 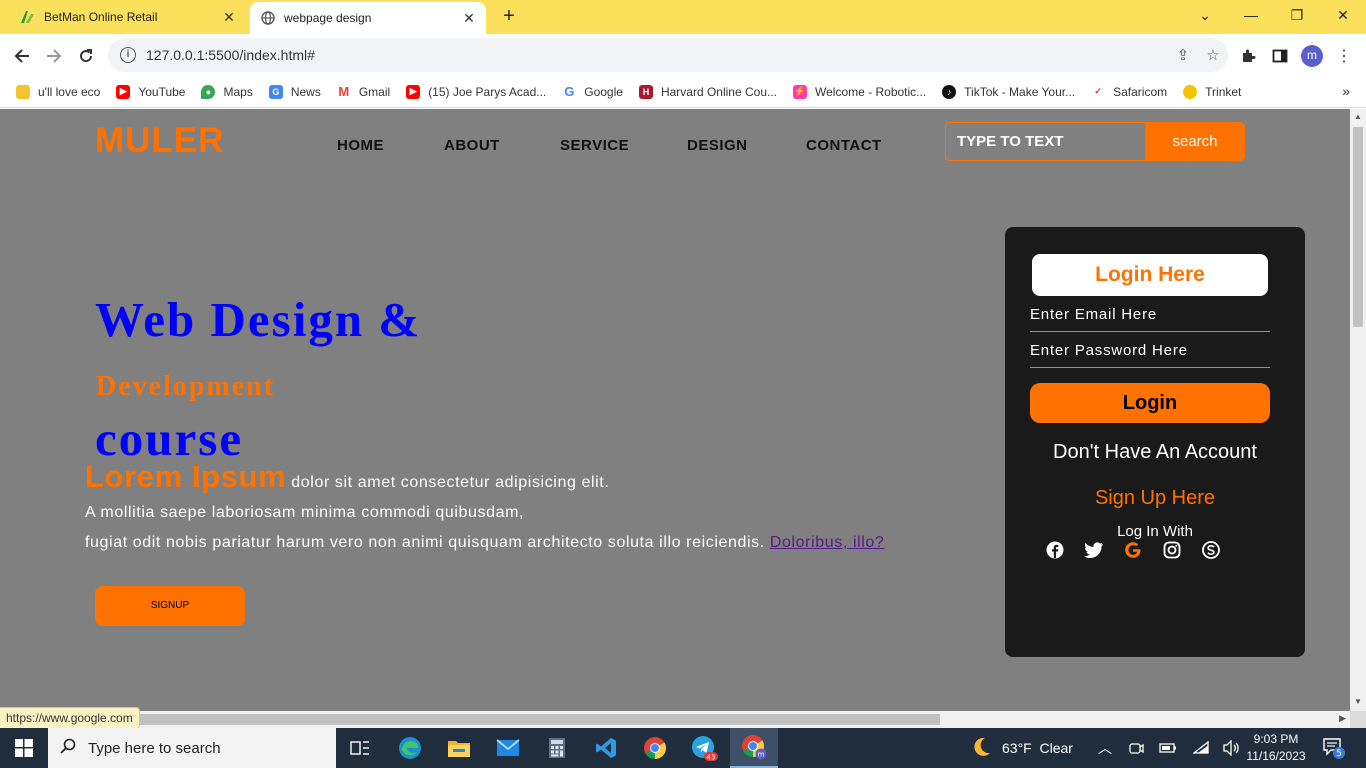 What do you see at coordinates (569, 91) in the screenshot?
I see `google-icon: G` at bounding box center [569, 91].